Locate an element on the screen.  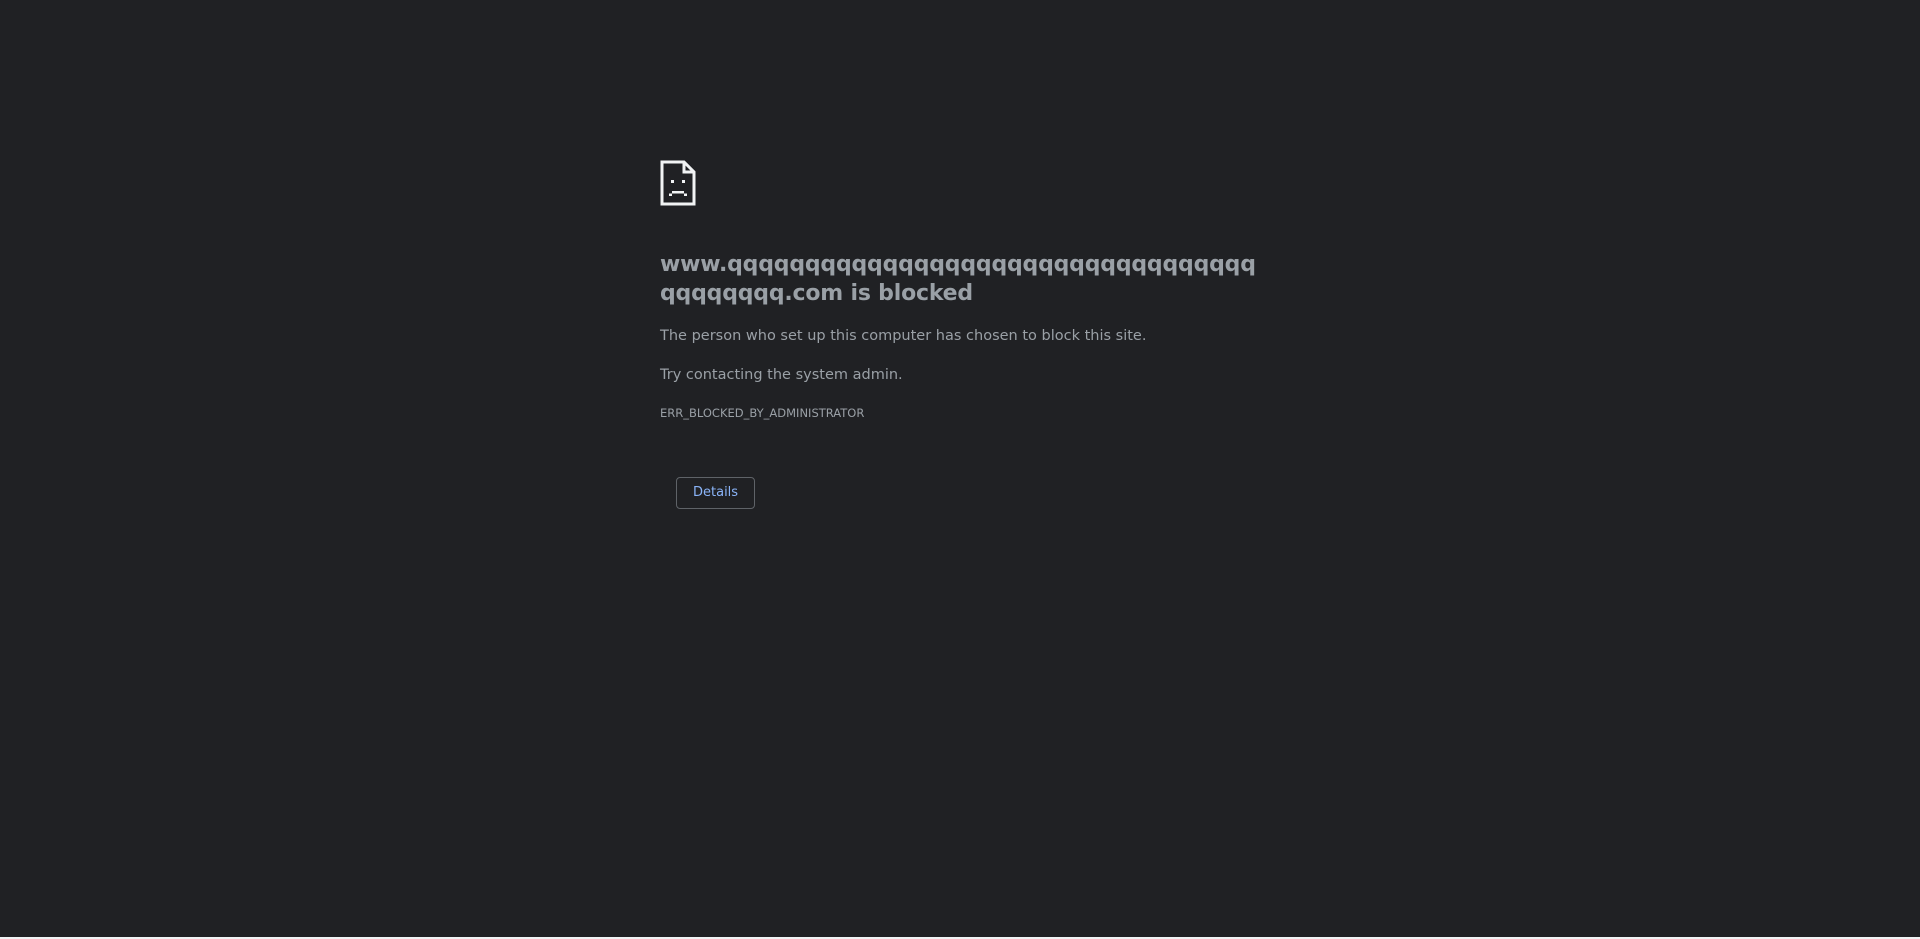
sad-document-icon is located at coordinates (678, 183).